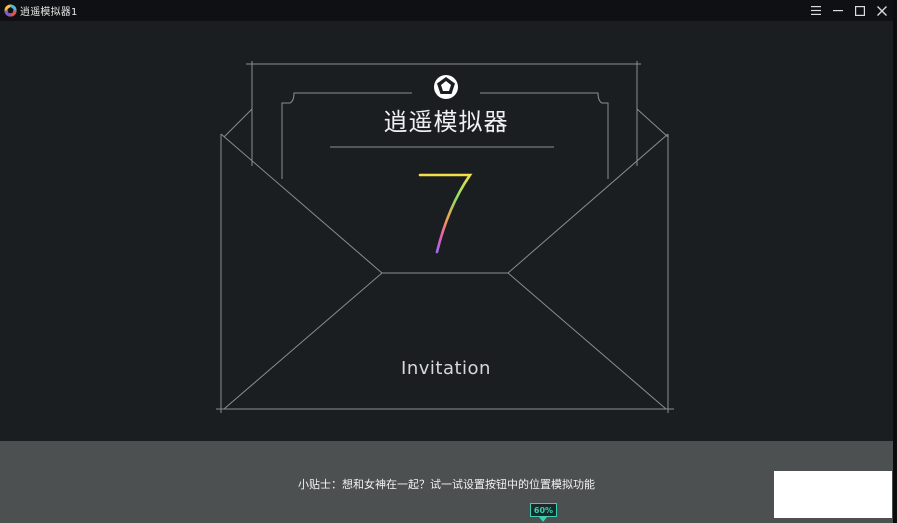 The width and height of the screenshot is (897, 523). Describe the element at coordinates (543, 519) in the screenshot. I see `progress-pointer` at that location.